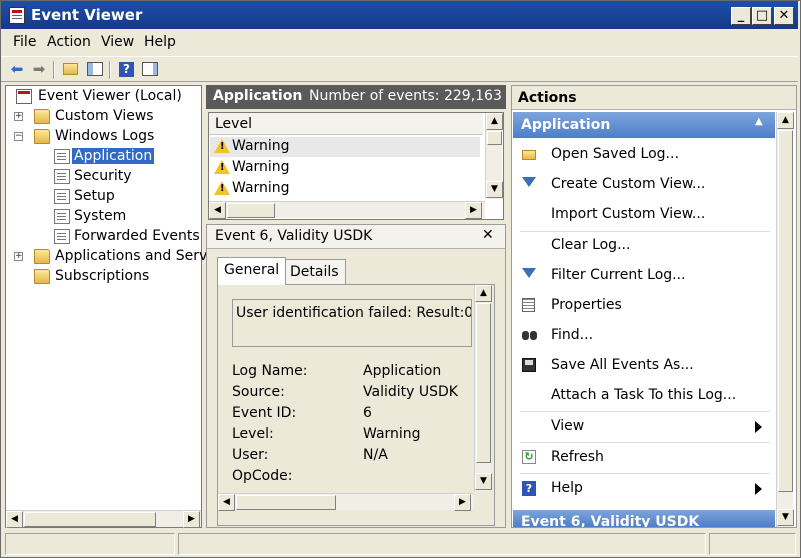 Image resolution: width=801 pixels, height=558 pixels. Describe the element at coordinates (402, 371) in the screenshot. I see `field-value-log-name: Application` at that location.